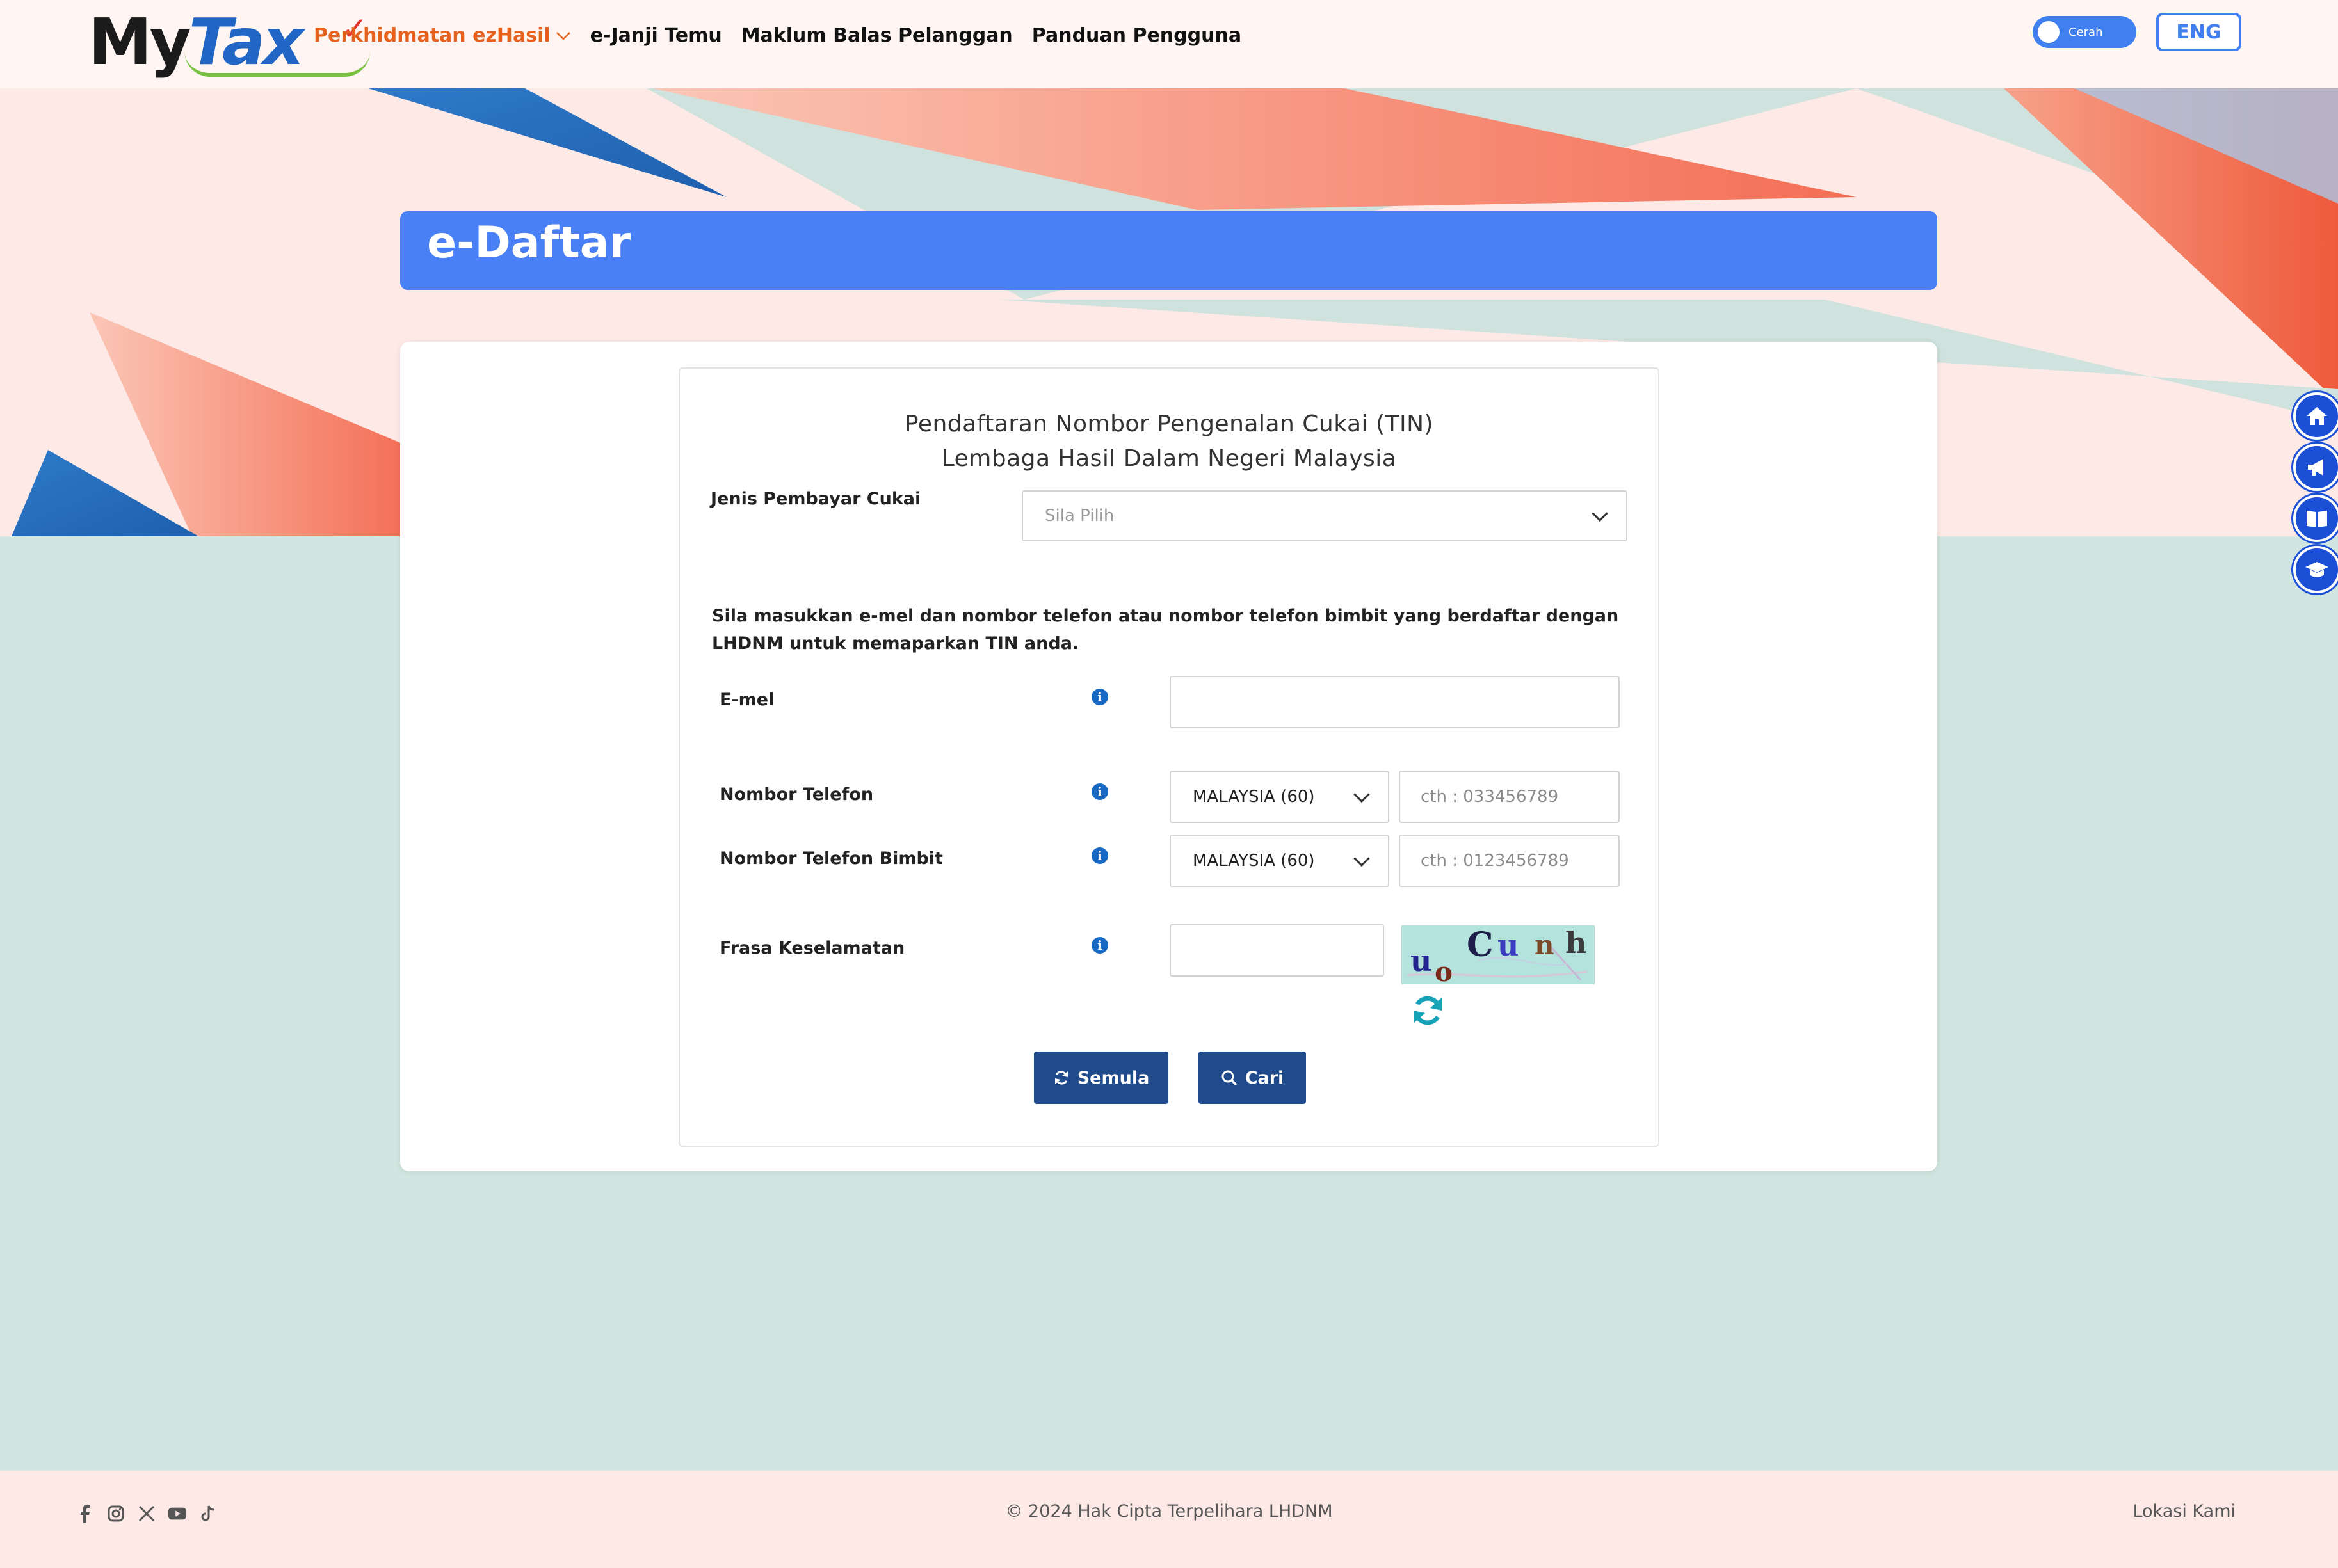 The width and height of the screenshot is (2338, 1568). Describe the element at coordinates (1168, 250) in the screenshot. I see `page-title: e-Daftar` at that location.